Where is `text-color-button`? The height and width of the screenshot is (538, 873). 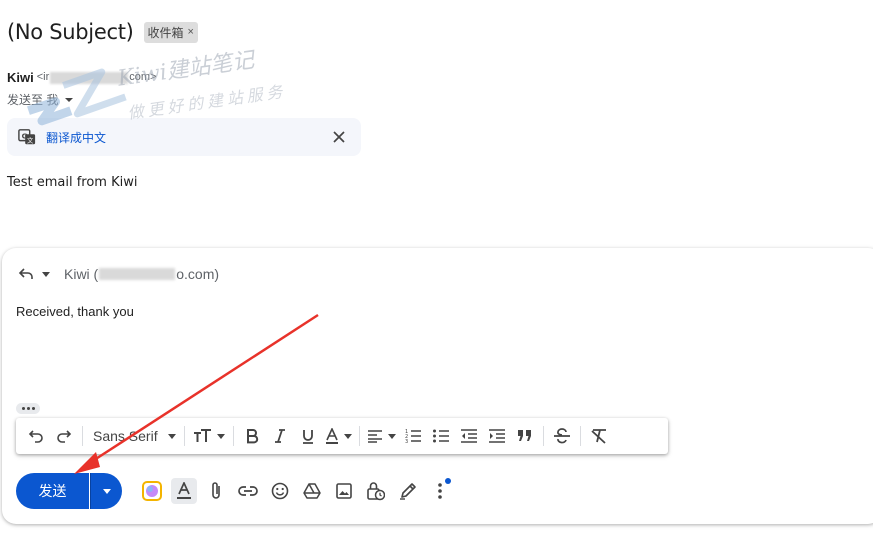
text-color-button is located at coordinates (338, 436).